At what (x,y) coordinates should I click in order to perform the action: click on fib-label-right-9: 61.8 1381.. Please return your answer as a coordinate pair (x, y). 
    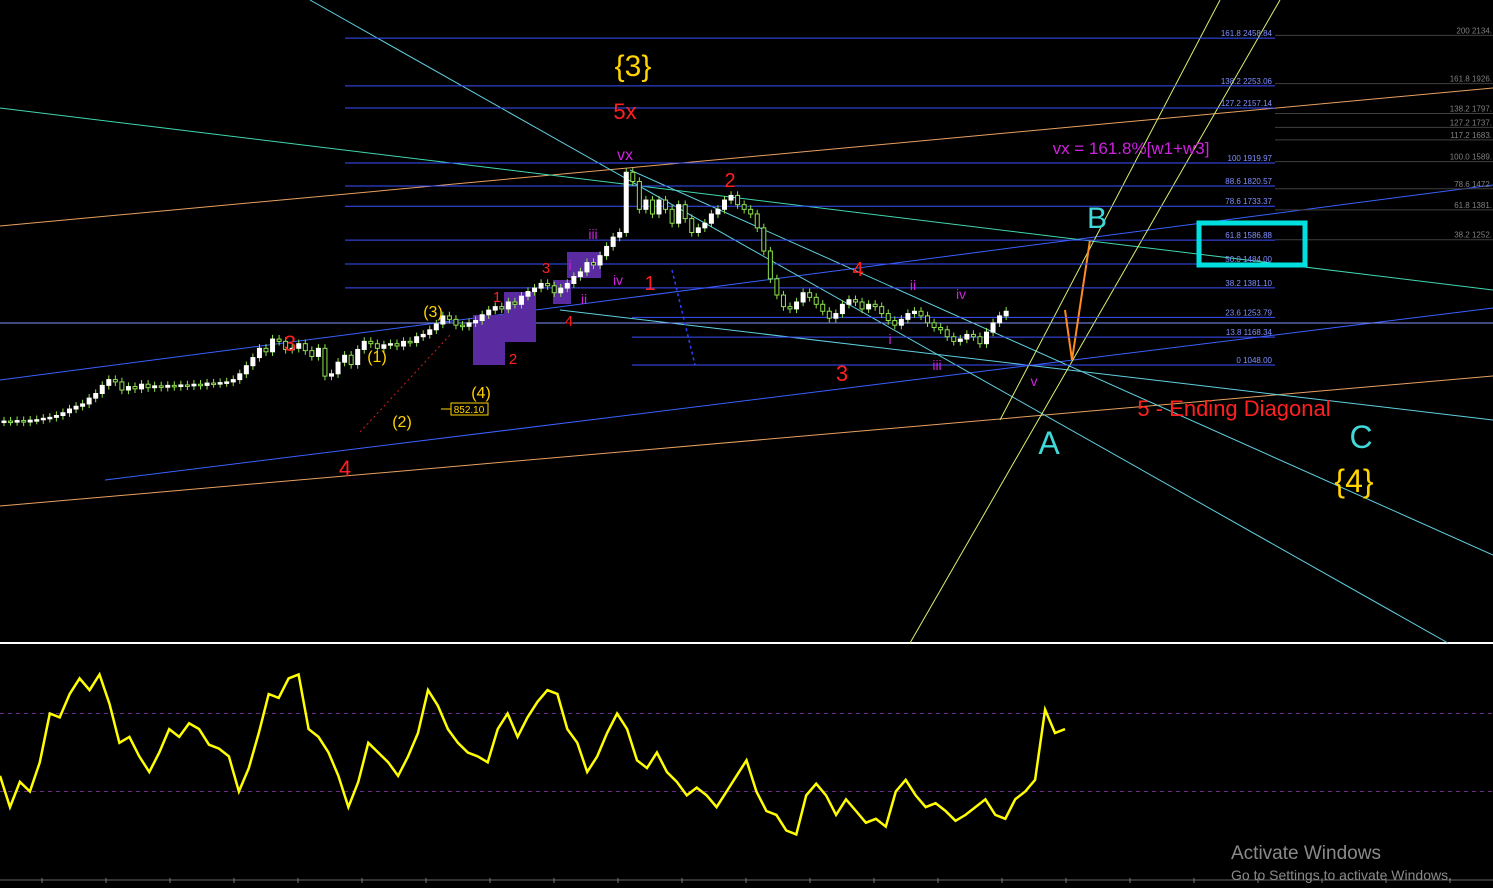
    Looking at the image, I should click on (1473, 205).